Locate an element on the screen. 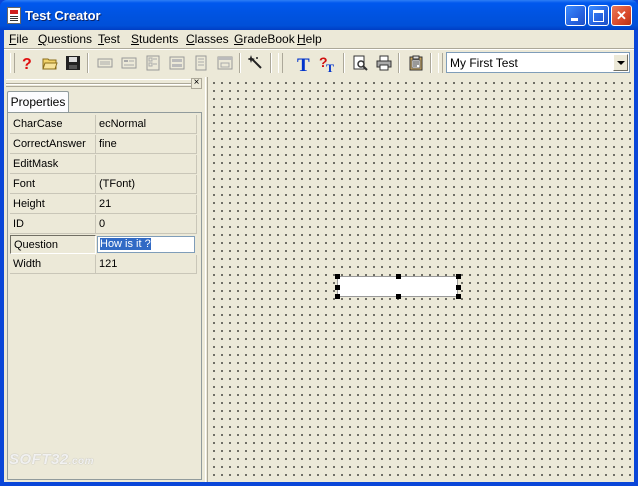  property-row: EditMask is located at coordinates (104, 165).